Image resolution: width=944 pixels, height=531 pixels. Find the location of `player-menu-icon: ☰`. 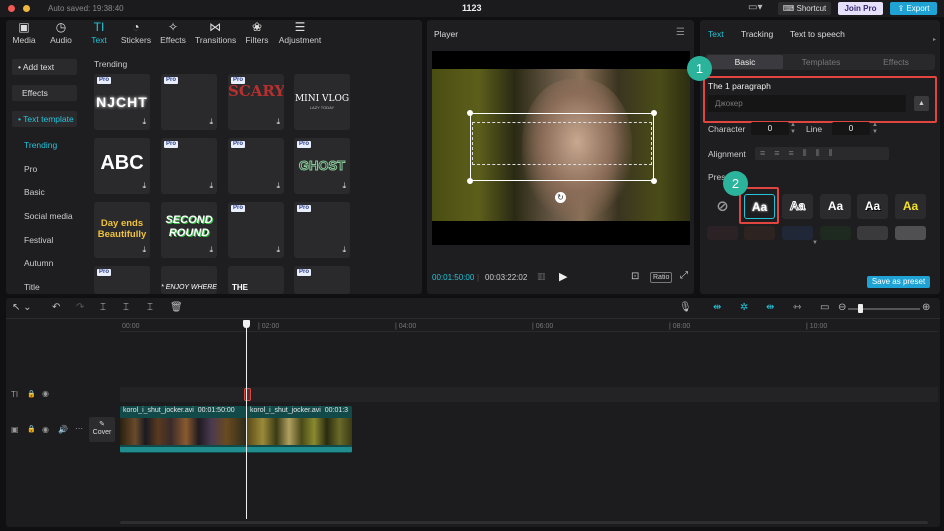

player-menu-icon: ☰ is located at coordinates (680, 32).